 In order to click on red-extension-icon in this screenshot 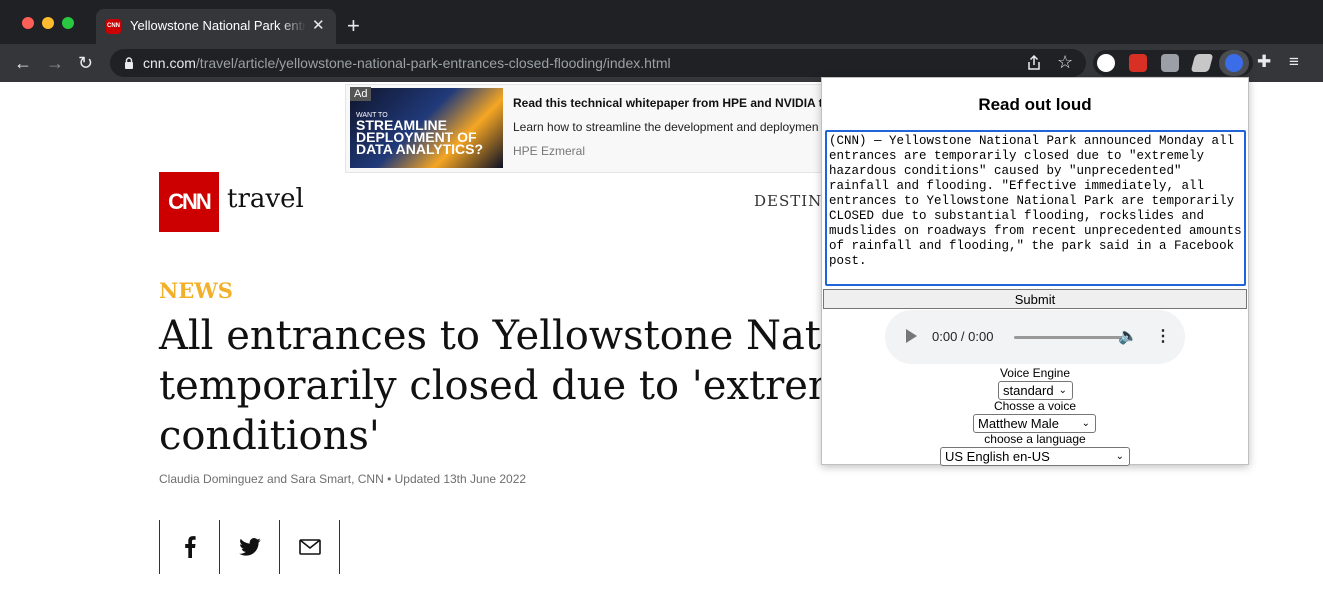, I will do `click(1138, 63)`.